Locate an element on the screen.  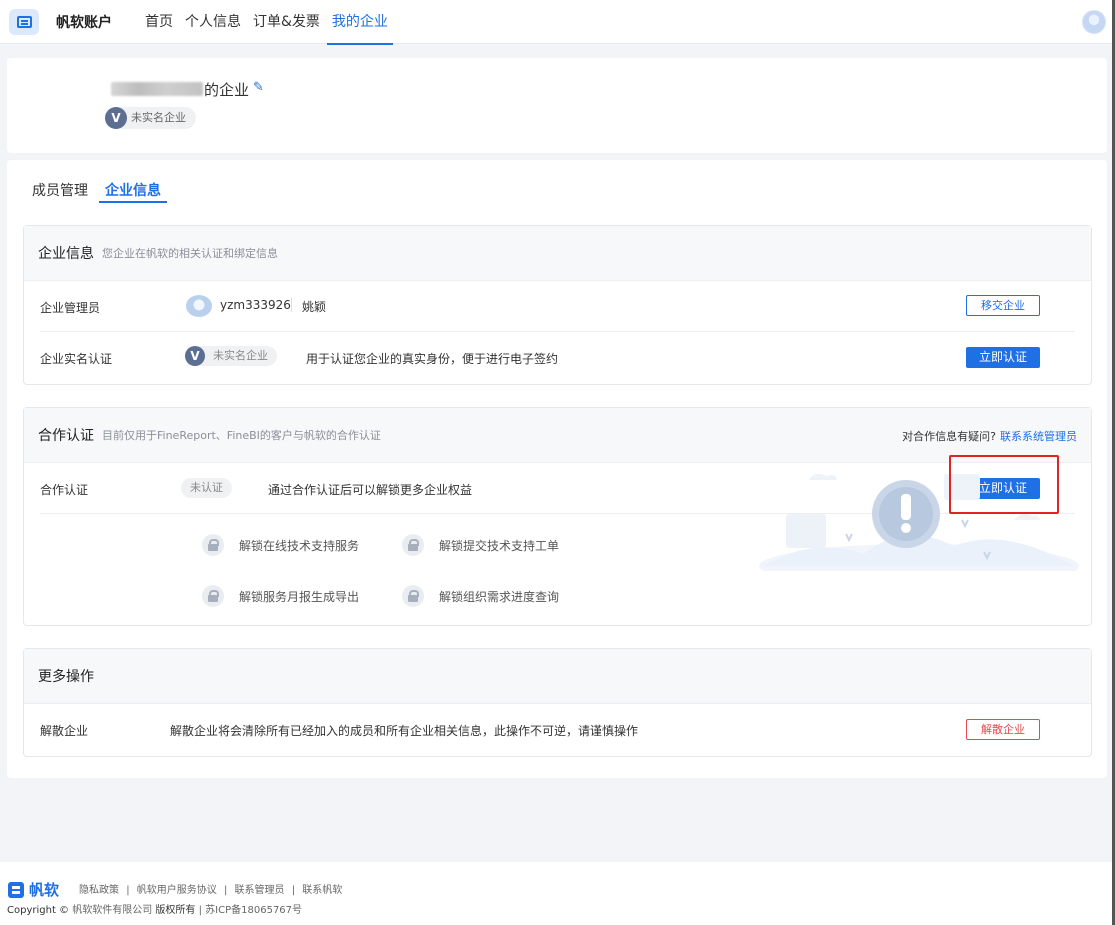
question-text: 对合作信息有疑问? is located at coordinates (949, 436).